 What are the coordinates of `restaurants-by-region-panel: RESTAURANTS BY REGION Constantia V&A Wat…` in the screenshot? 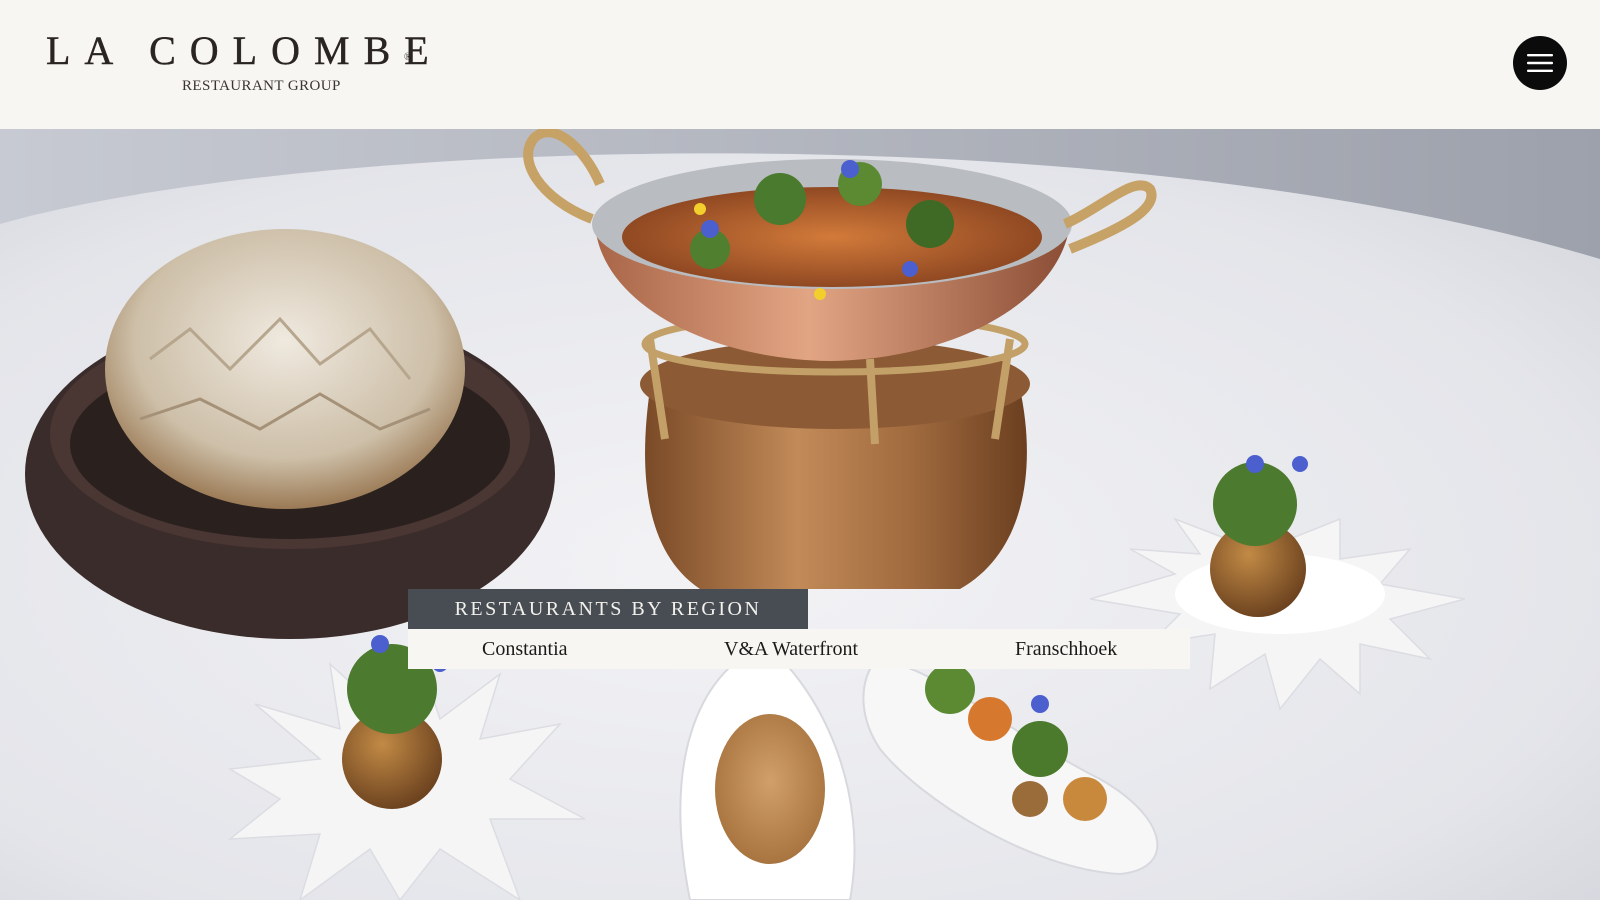 It's located at (799, 629).